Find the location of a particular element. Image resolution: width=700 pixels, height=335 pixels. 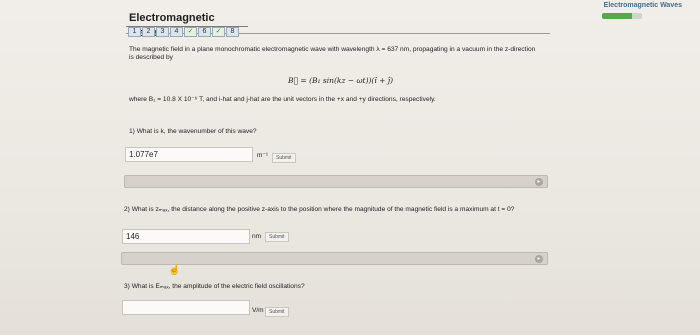

problem-formula: B⃗ = (B₁ sin(kz − ωt))(î + ĵ) is located at coordinates (341, 80).